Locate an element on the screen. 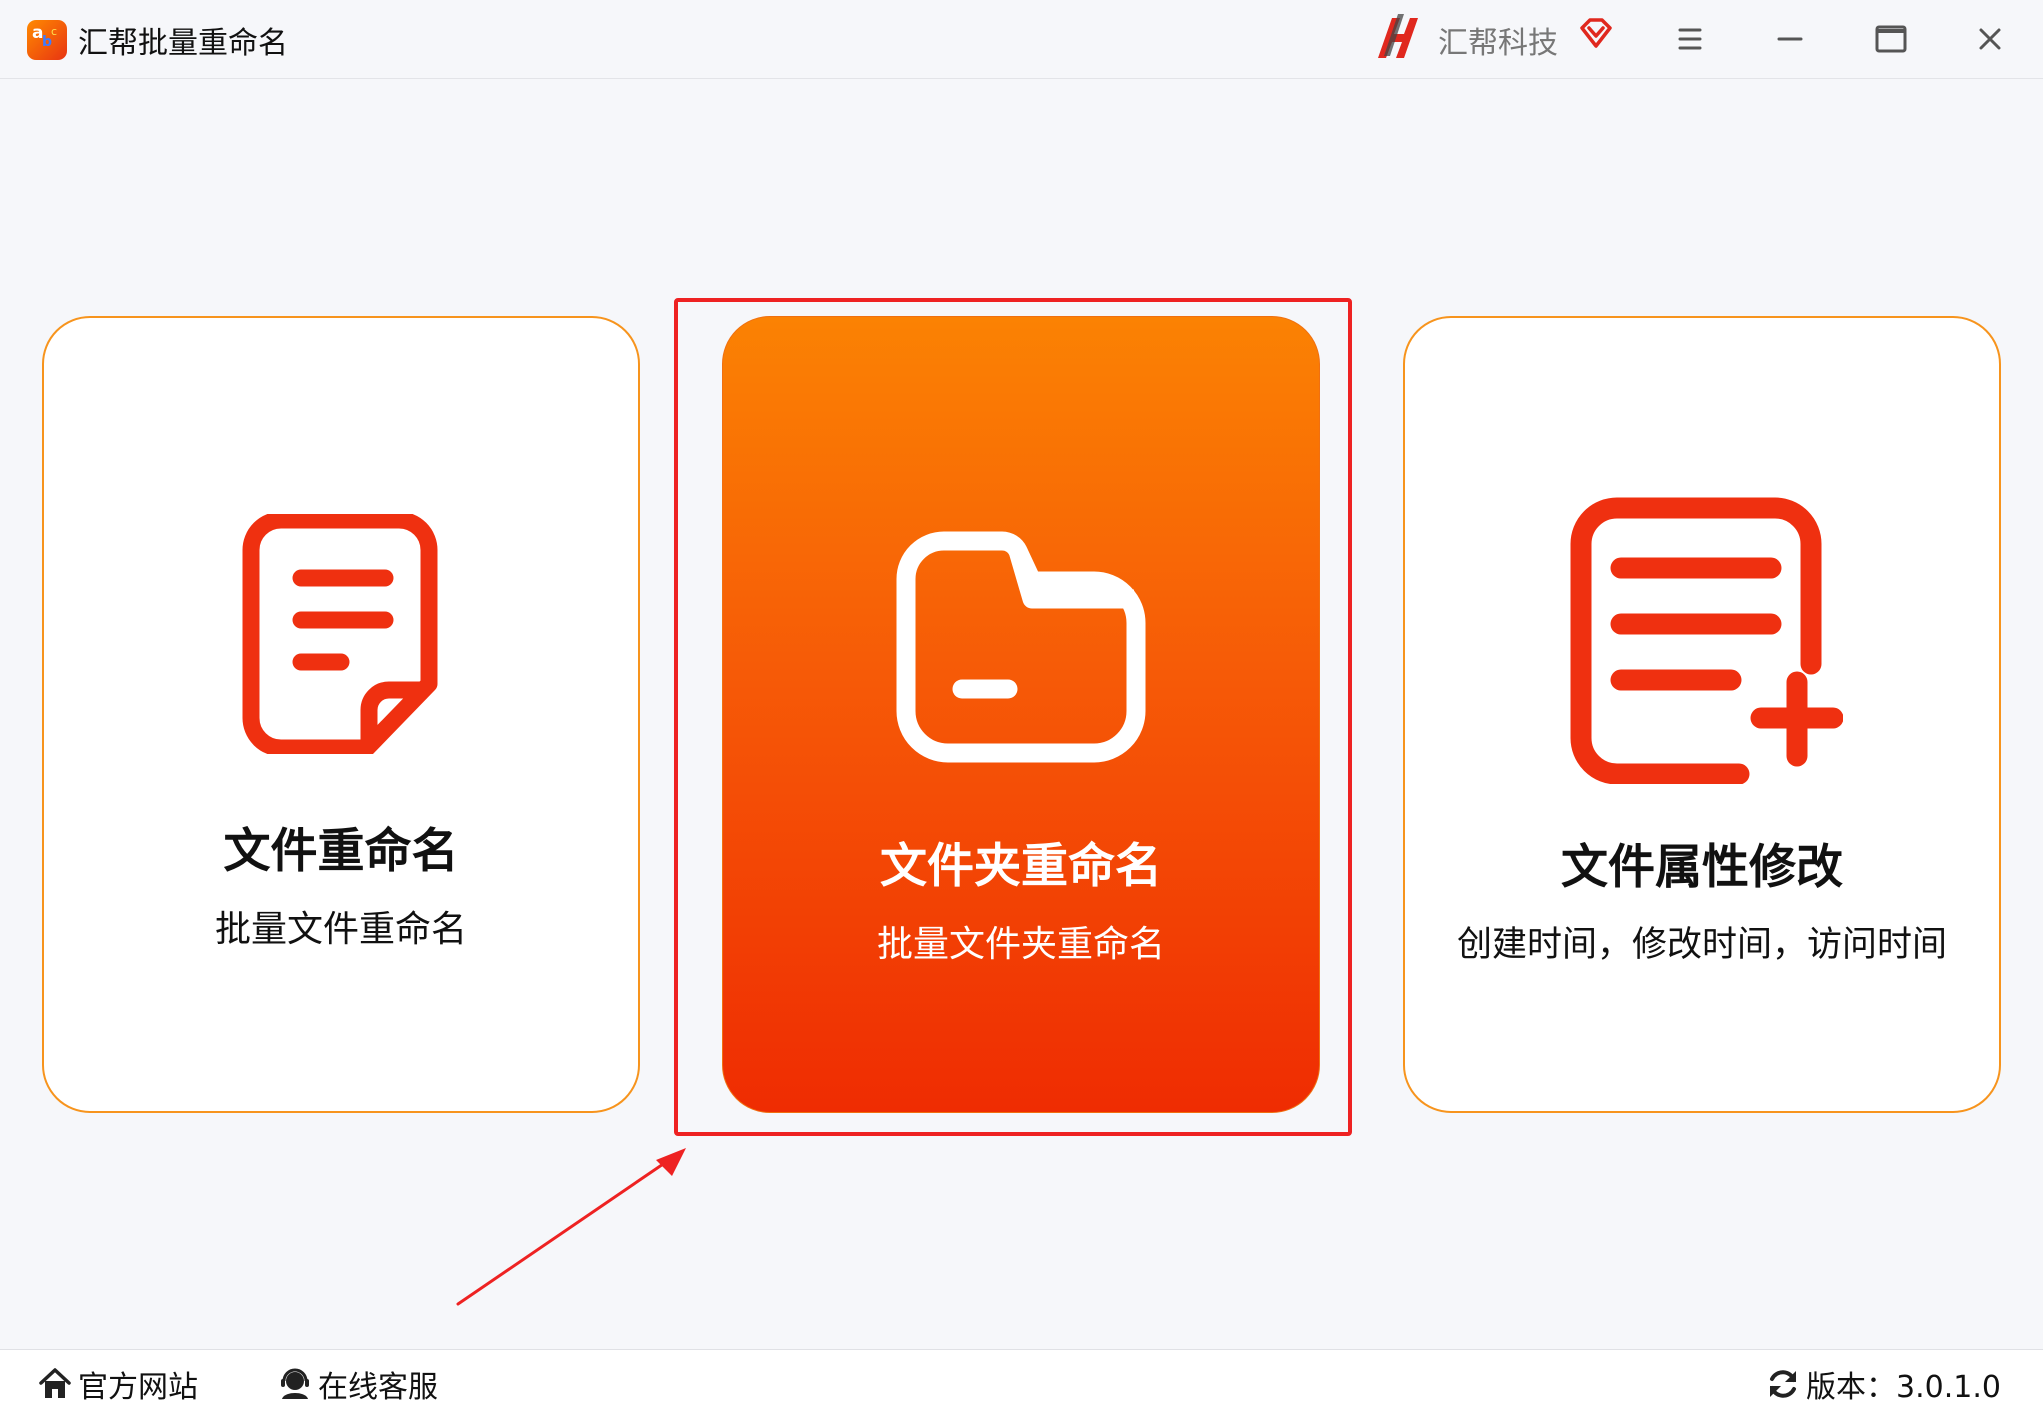 This screenshot has height=1420, width=2043. app-title: 汇帮批量重命名 is located at coordinates (183, 43).